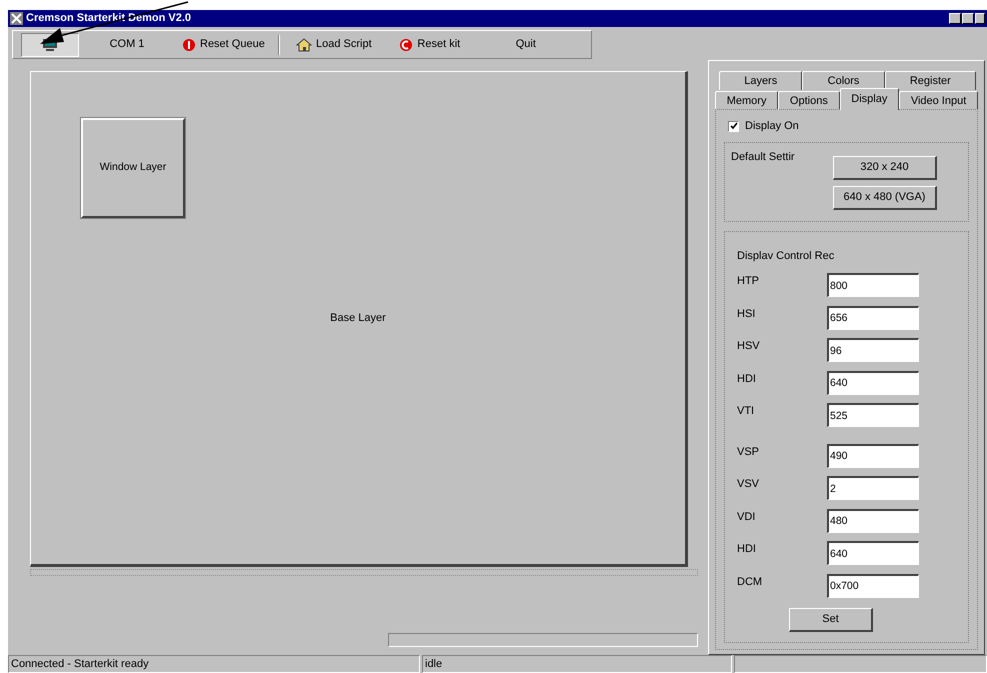 The height and width of the screenshot is (673, 987). What do you see at coordinates (980, 18) in the screenshot?
I see `close-button` at bounding box center [980, 18].